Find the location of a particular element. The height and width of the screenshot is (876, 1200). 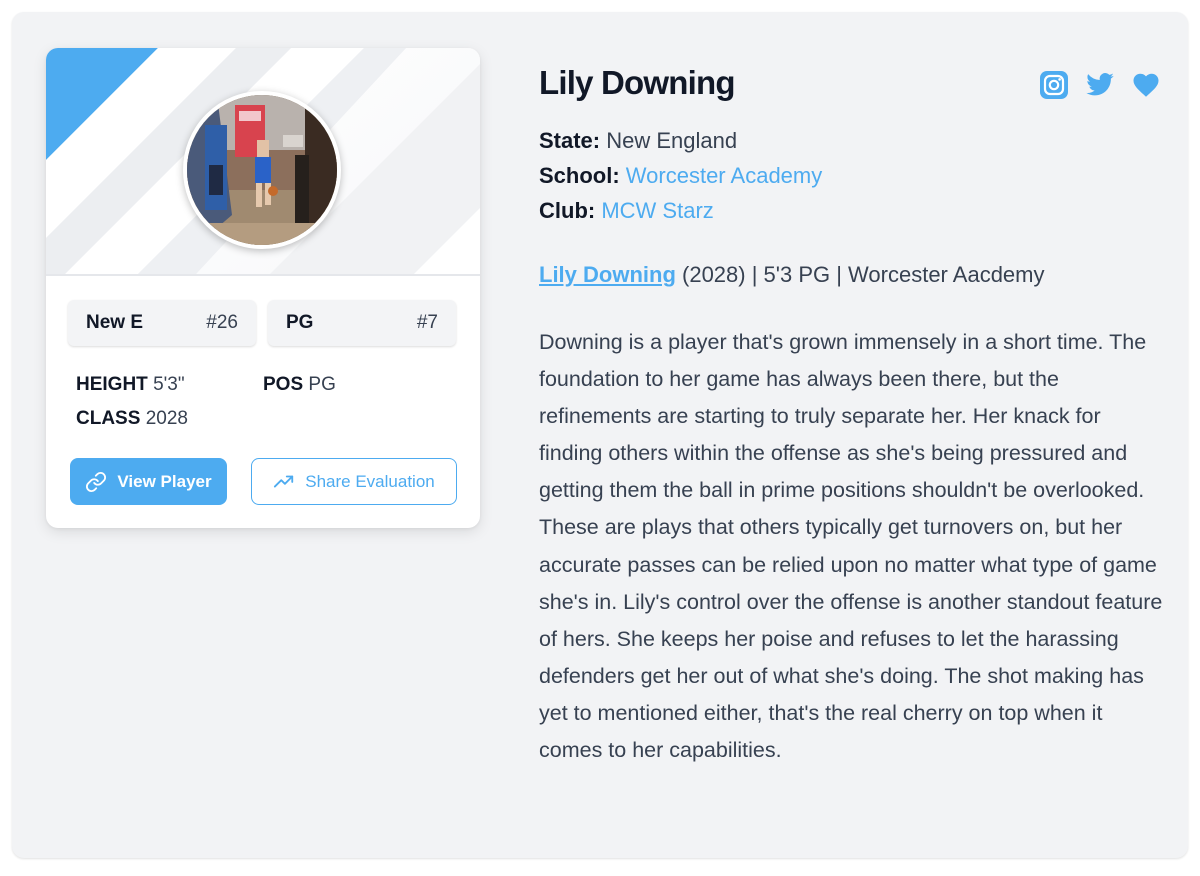

state-line: State: New England is located at coordinates (638, 141).